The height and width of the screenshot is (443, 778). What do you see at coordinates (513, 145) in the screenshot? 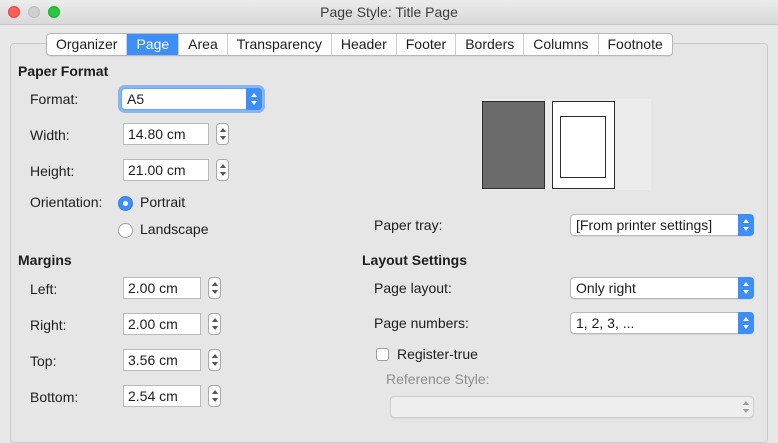
I see `preview-left-page` at bounding box center [513, 145].